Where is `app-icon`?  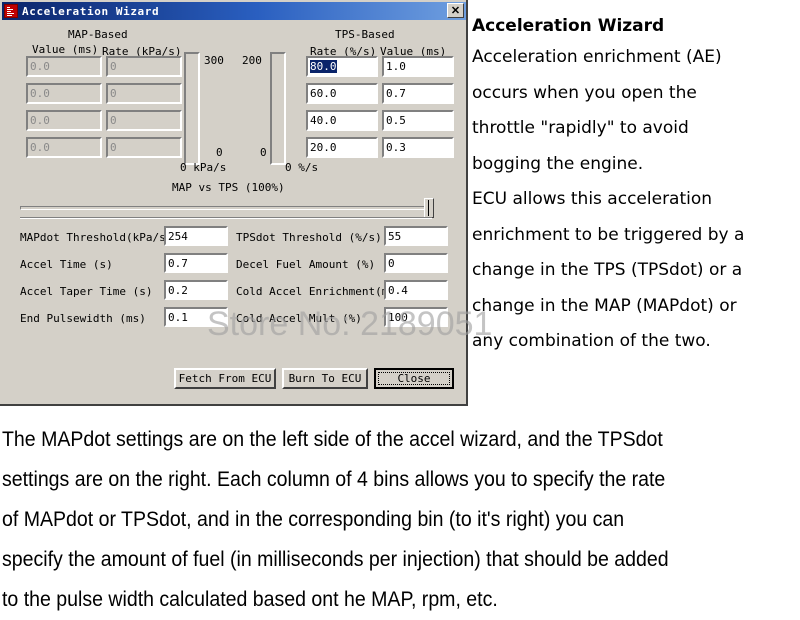 app-icon is located at coordinates (11, 11).